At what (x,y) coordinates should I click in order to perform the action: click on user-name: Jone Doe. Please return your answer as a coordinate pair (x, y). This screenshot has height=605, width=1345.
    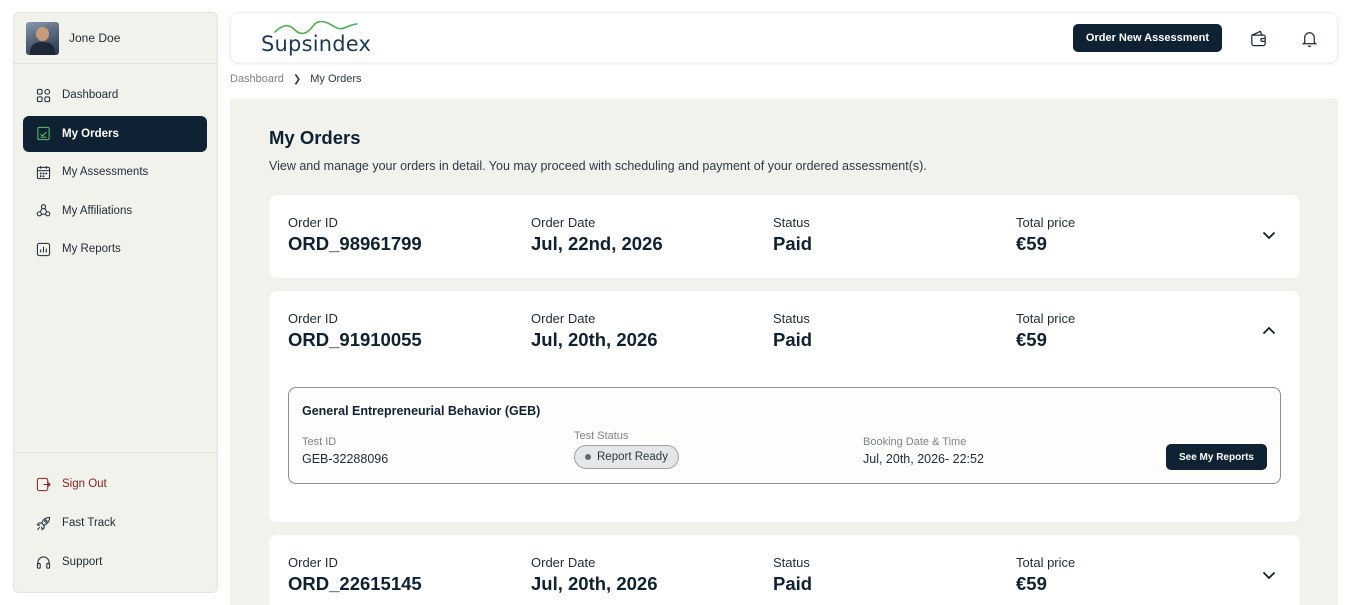
    Looking at the image, I should click on (95, 38).